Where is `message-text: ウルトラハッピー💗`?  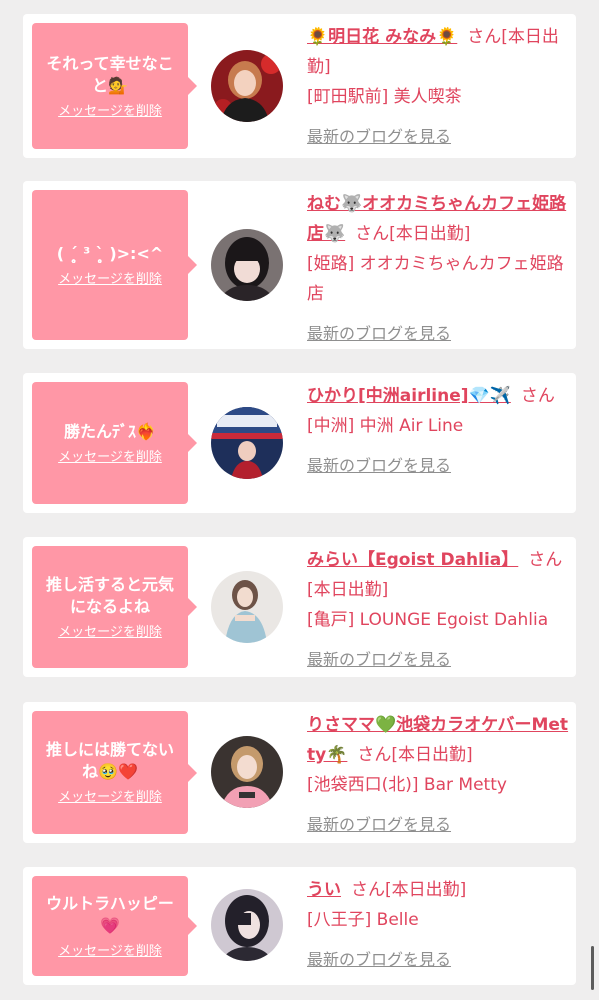 message-text: ウルトラハッピー💗 is located at coordinates (110, 914).